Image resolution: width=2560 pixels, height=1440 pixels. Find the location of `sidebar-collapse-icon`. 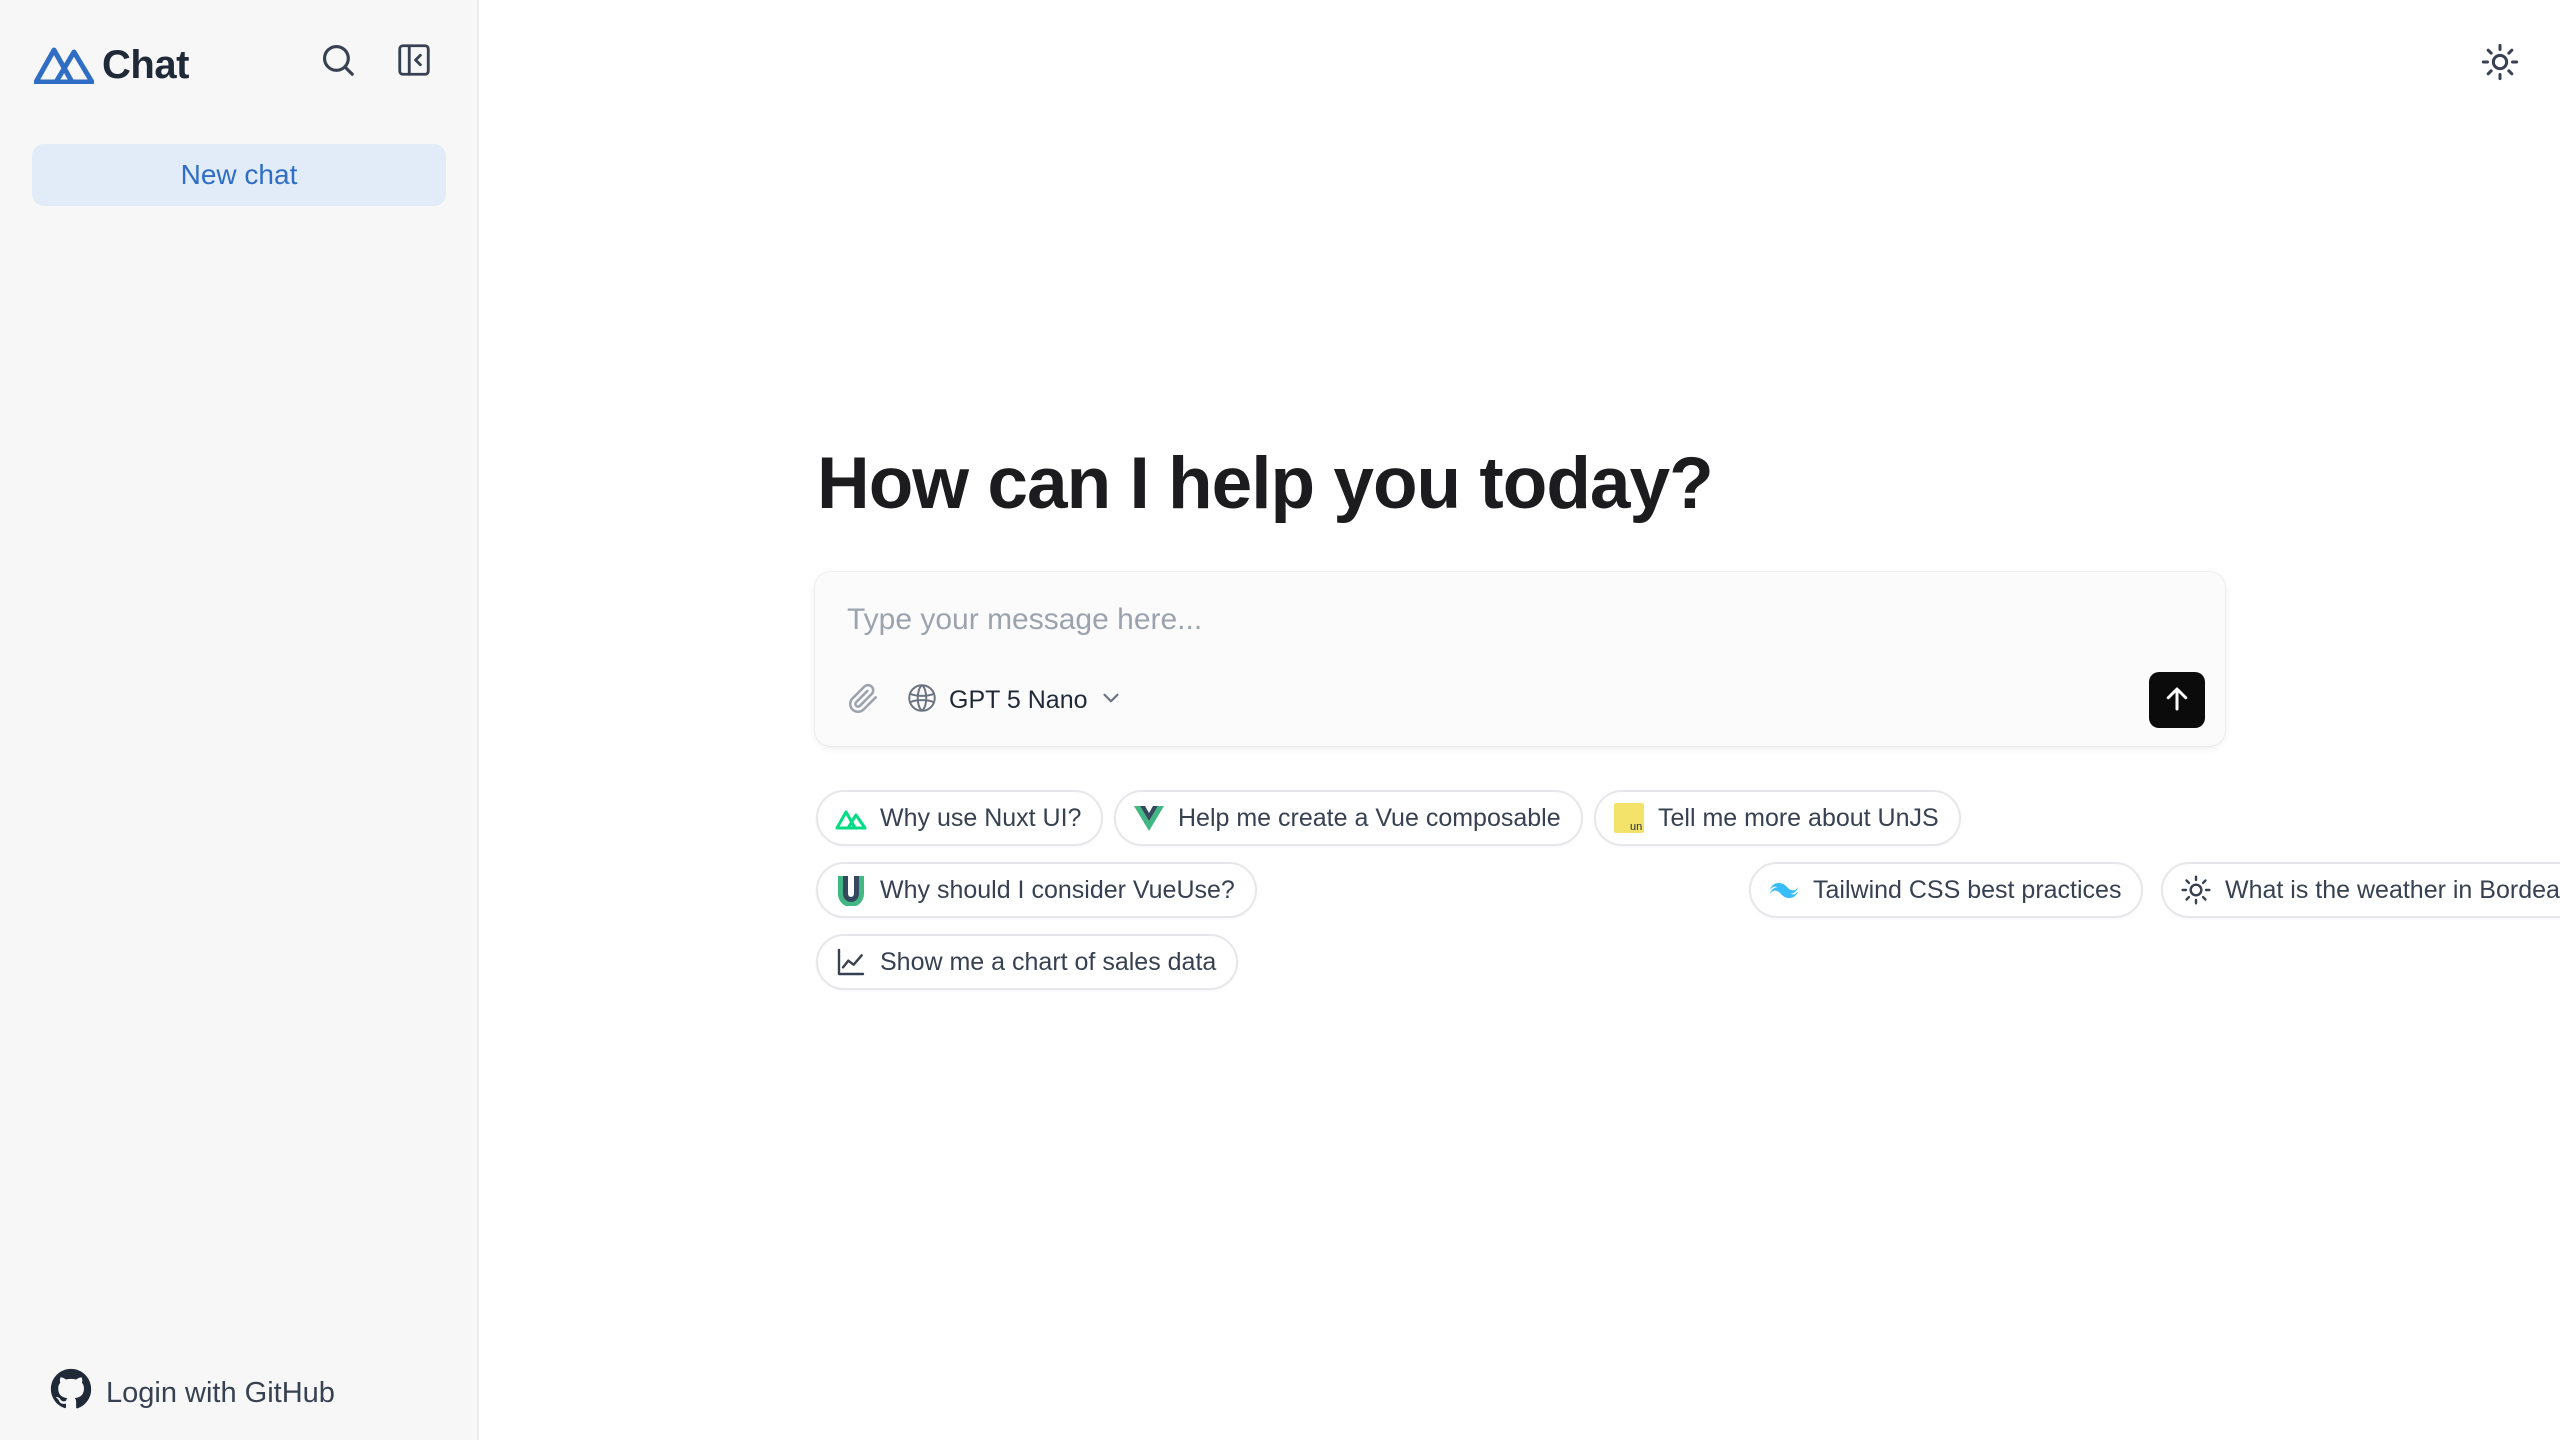

sidebar-collapse-icon is located at coordinates (414, 62).